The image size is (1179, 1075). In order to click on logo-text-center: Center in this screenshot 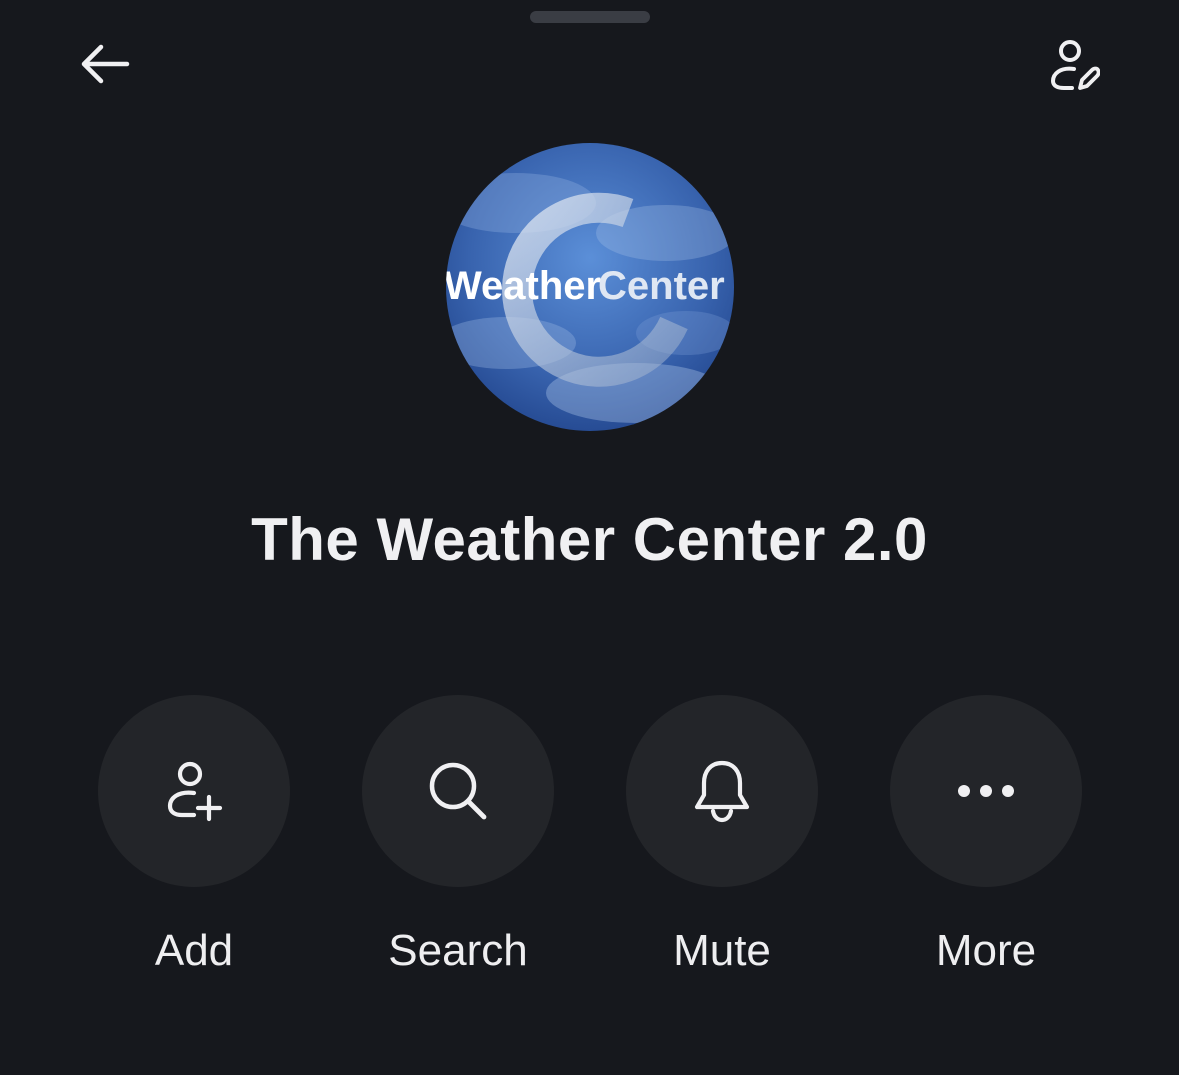, I will do `click(661, 286)`.